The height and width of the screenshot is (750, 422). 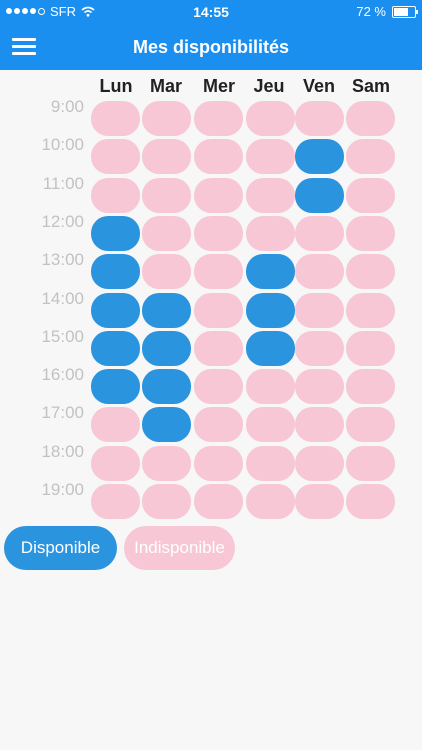 I want to click on time-label: 17:00, so click(x=62, y=413).